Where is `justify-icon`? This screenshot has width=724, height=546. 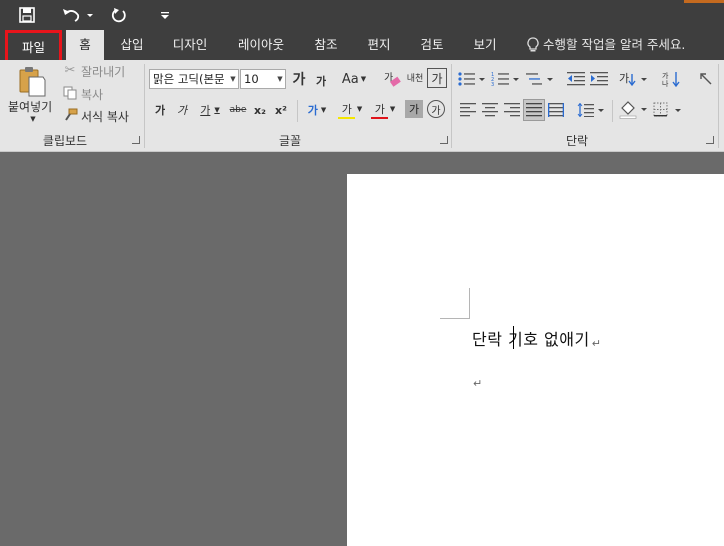 justify-icon is located at coordinates (534, 110).